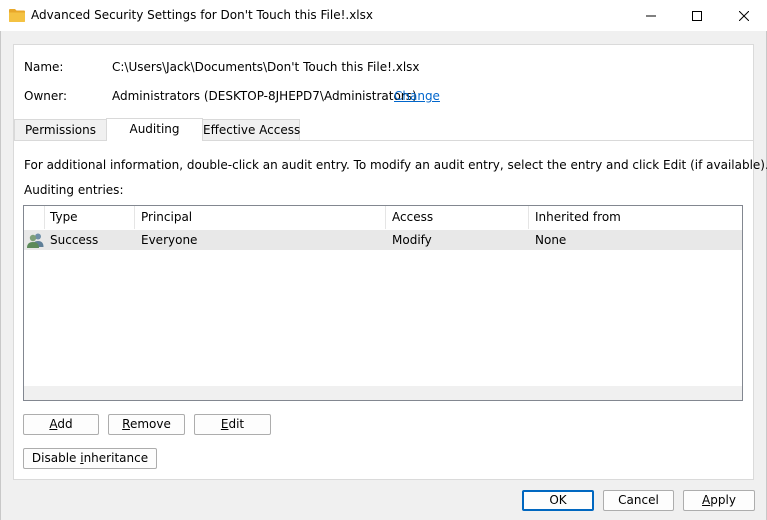 The width and height of the screenshot is (767, 520). Describe the element at coordinates (60, 129) in the screenshot. I see `tab-permissions: Permissions` at that location.